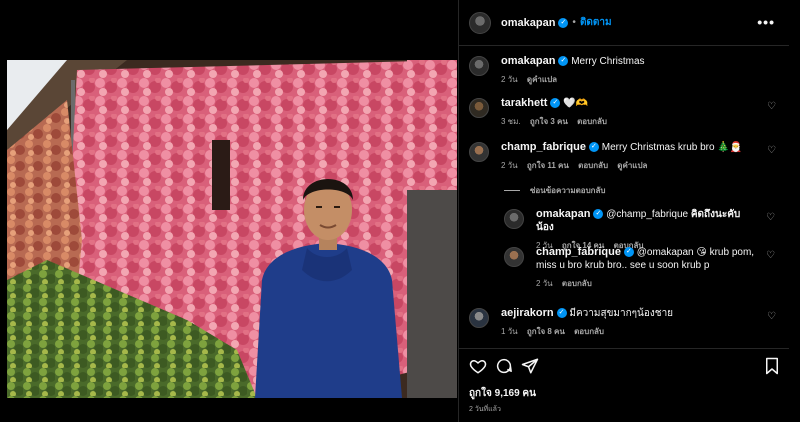  What do you see at coordinates (672, 147) in the screenshot?
I see `comment-text: Merry Christmas krub bro 🎄🎅` at bounding box center [672, 147].